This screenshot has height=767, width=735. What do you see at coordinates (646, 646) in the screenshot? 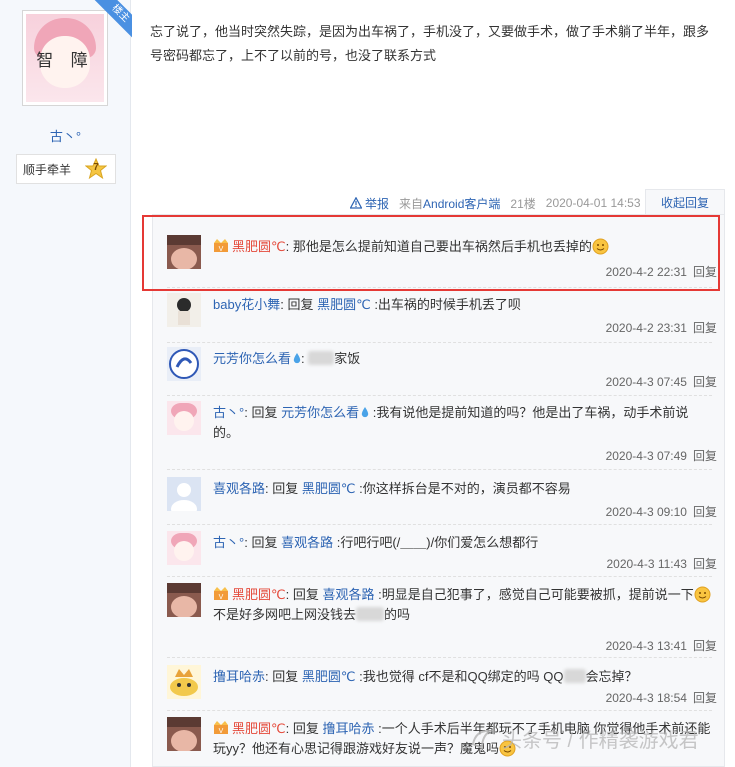
I see `reply-time: 2020-4-3 13:41` at bounding box center [646, 646].